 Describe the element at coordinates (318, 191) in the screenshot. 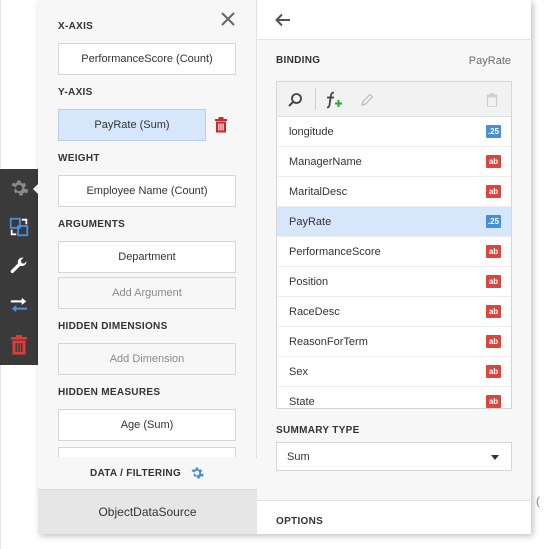

I see `field-name: MaritalDesc` at that location.